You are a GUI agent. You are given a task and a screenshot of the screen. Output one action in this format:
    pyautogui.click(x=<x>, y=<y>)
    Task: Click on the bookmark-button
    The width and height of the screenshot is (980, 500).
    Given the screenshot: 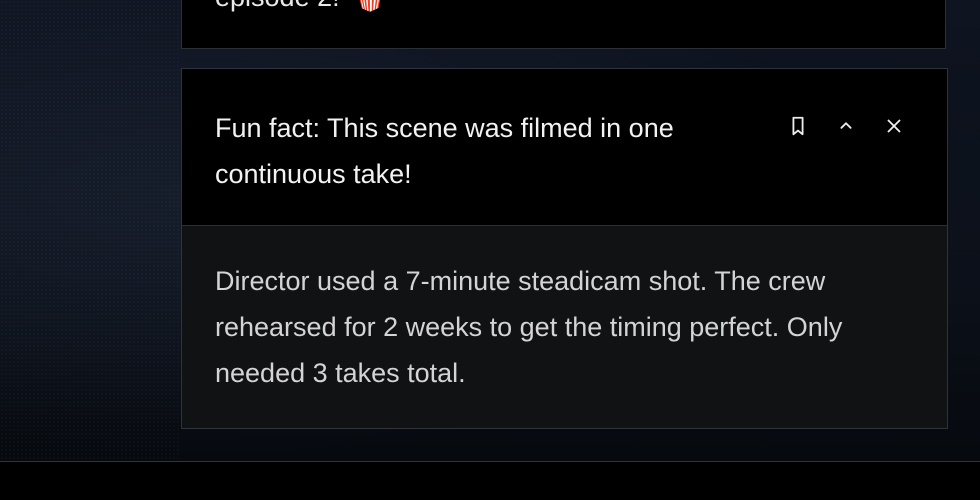 What is the action you would take?
    pyautogui.click(x=798, y=126)
    